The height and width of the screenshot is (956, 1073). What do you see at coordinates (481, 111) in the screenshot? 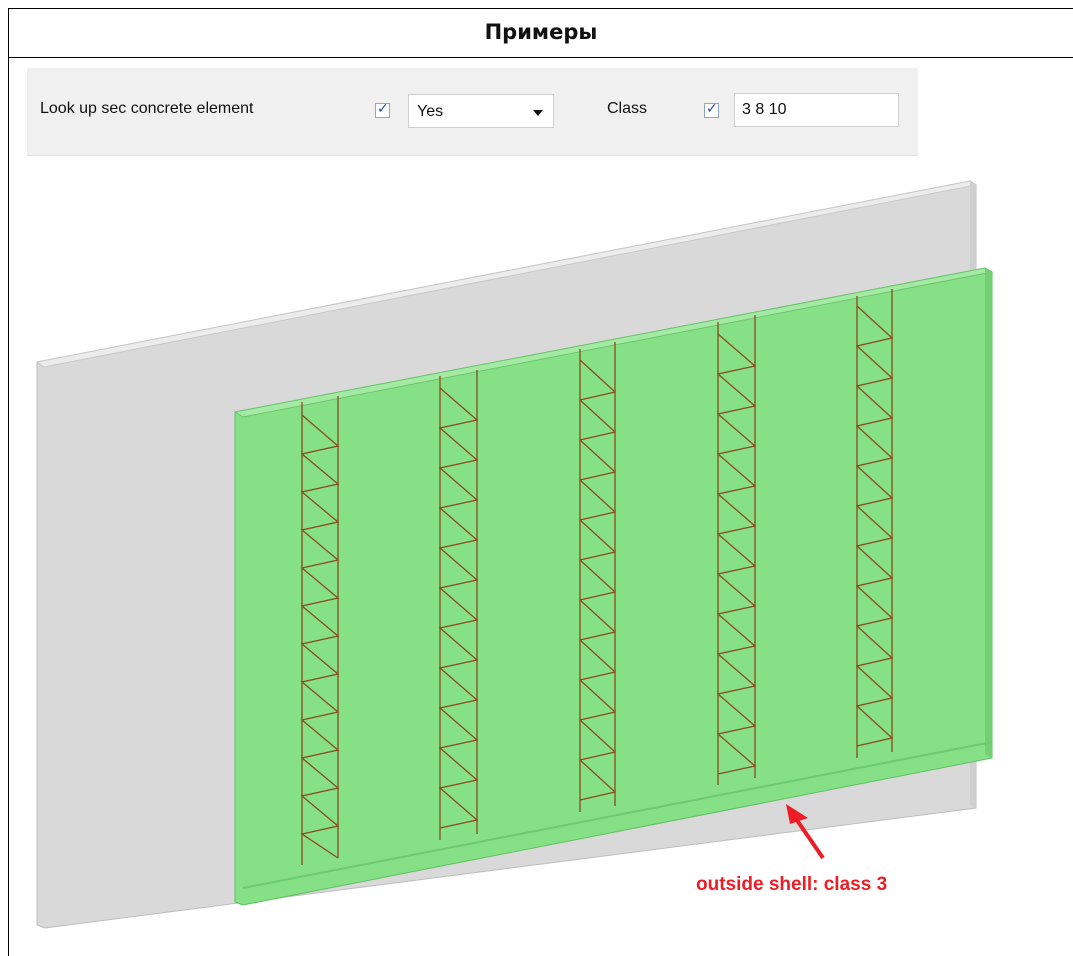
I see `lookup-dropdown: Yes` at bounding box center [481, 111].